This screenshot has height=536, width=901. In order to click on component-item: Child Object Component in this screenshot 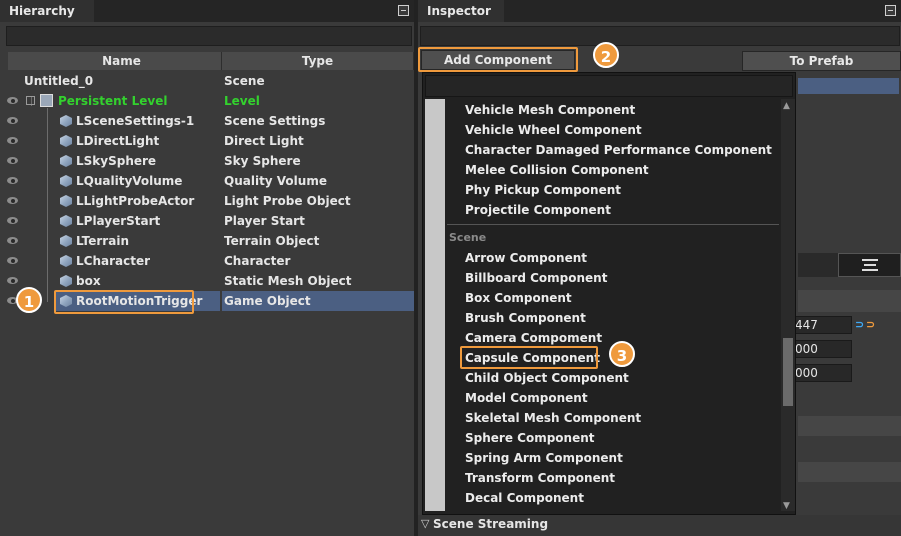, I will do `click(547, 378)`.